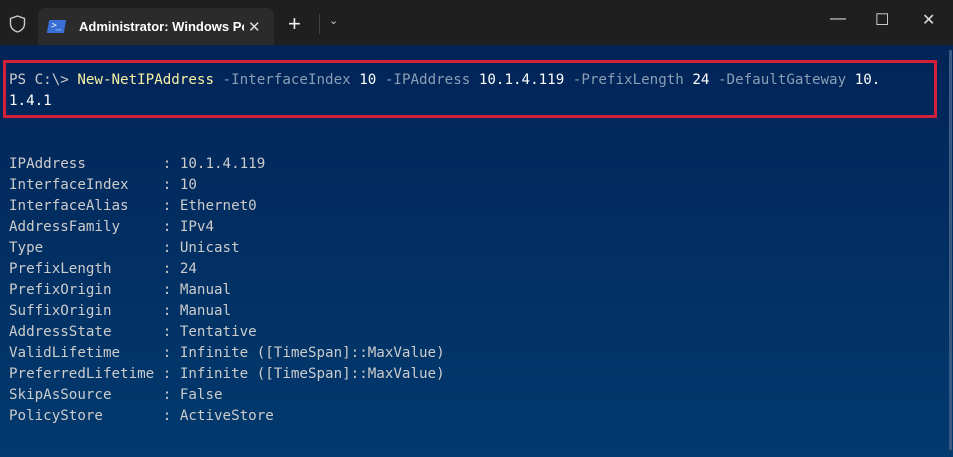 Image resolution: width=953 pixels, height=457 pixels. Describe the element at coordinates (782, 80) in the screenshot. I see `param: -DefaultGateway` at that location.